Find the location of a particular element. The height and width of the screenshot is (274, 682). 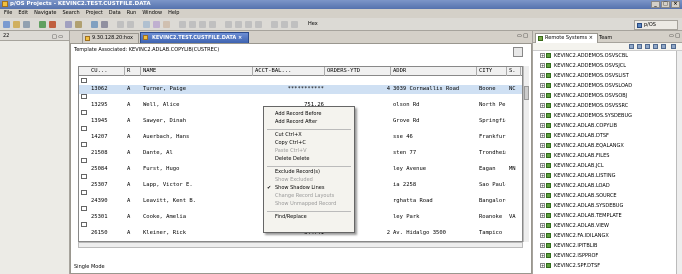

column-header: R is located at coordinates (133, 71).